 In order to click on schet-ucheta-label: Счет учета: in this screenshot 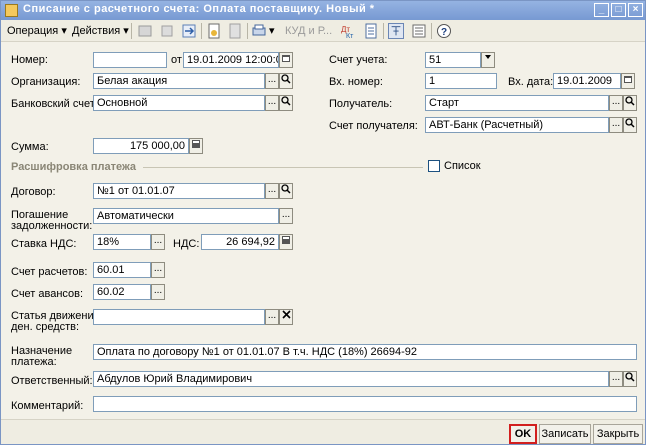, I will do `click(358, 60)`.